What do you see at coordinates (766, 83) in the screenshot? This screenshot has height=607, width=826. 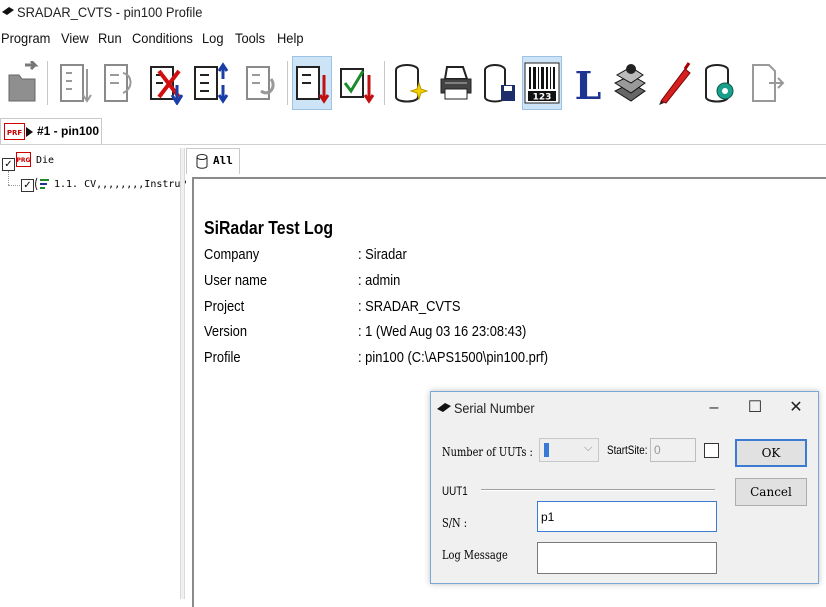 I see `exit-arrow-icon` at bounding box center [766, 83].